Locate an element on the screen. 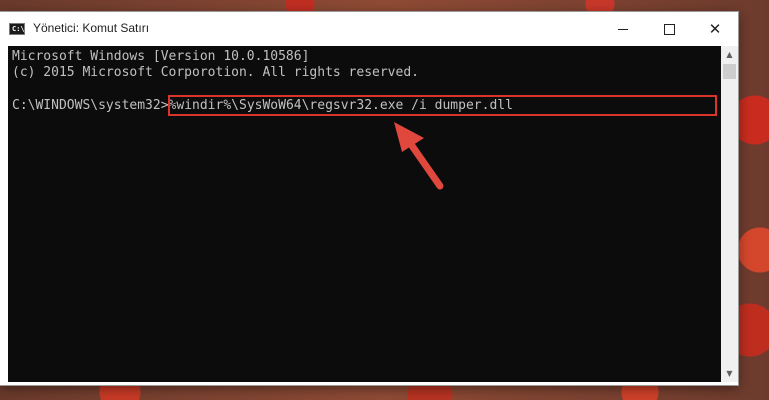 This screenshot has height=400, width=769. annotation-arrow-icon is located at coordinates (419, 156).